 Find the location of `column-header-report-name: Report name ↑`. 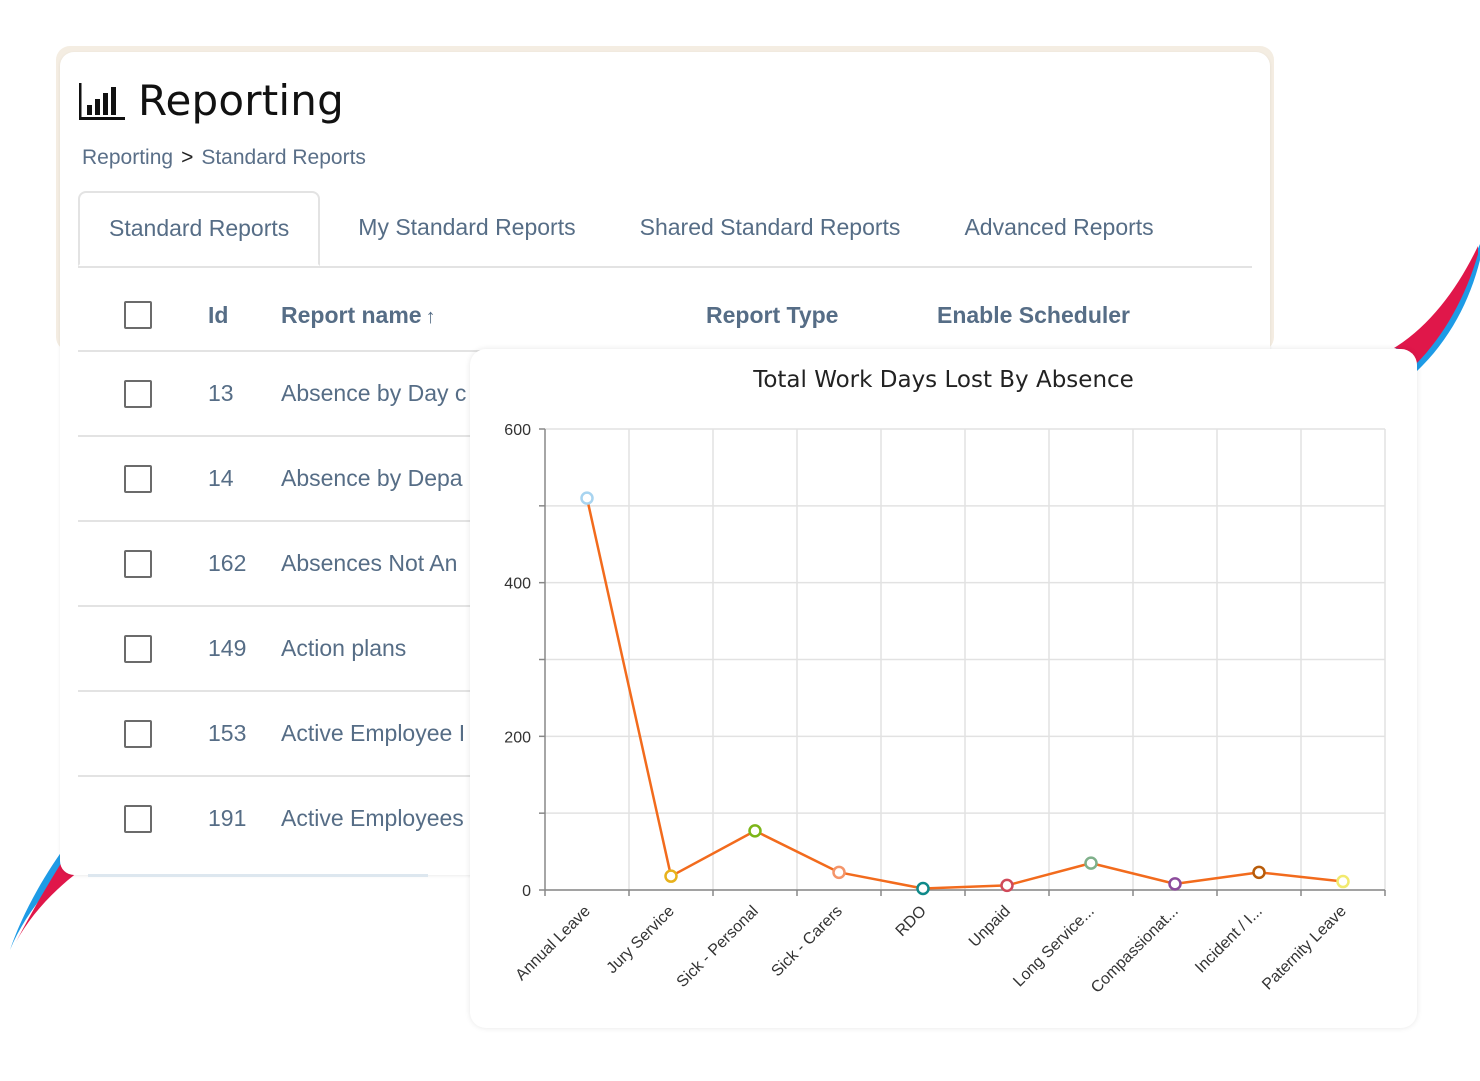

column-header-report-name: Report name ↑ is located at coordinates (358, 315).